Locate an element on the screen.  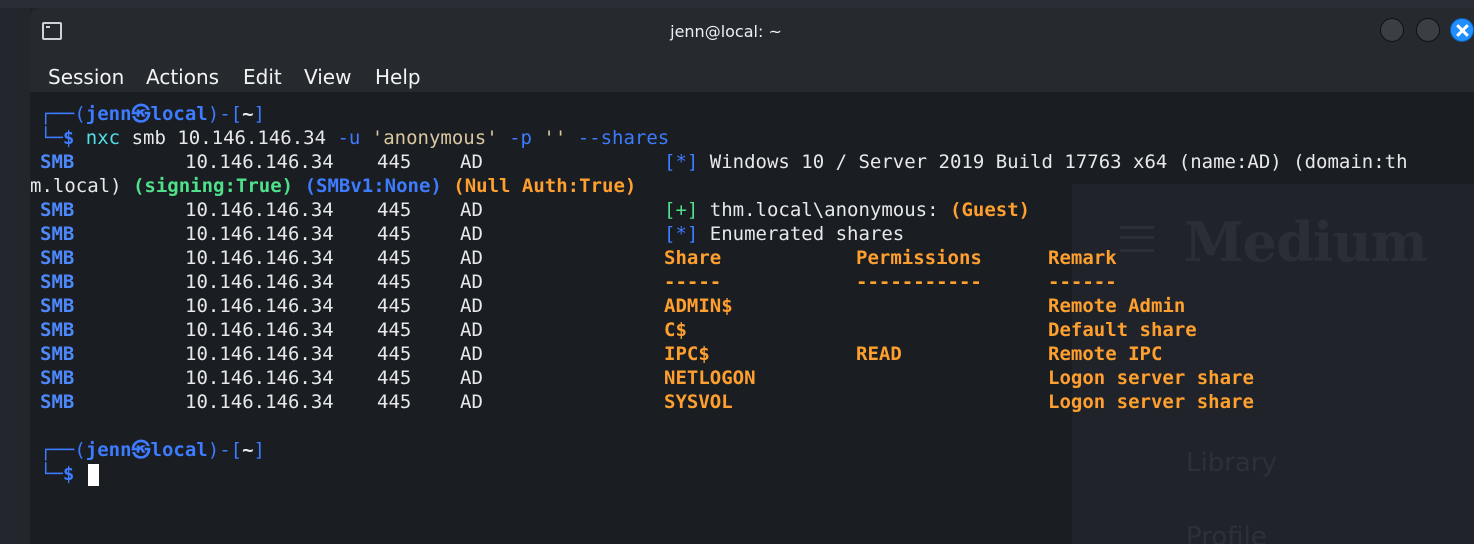
title-bar: jenn@local: ~ is located at coordinates (752, 31).